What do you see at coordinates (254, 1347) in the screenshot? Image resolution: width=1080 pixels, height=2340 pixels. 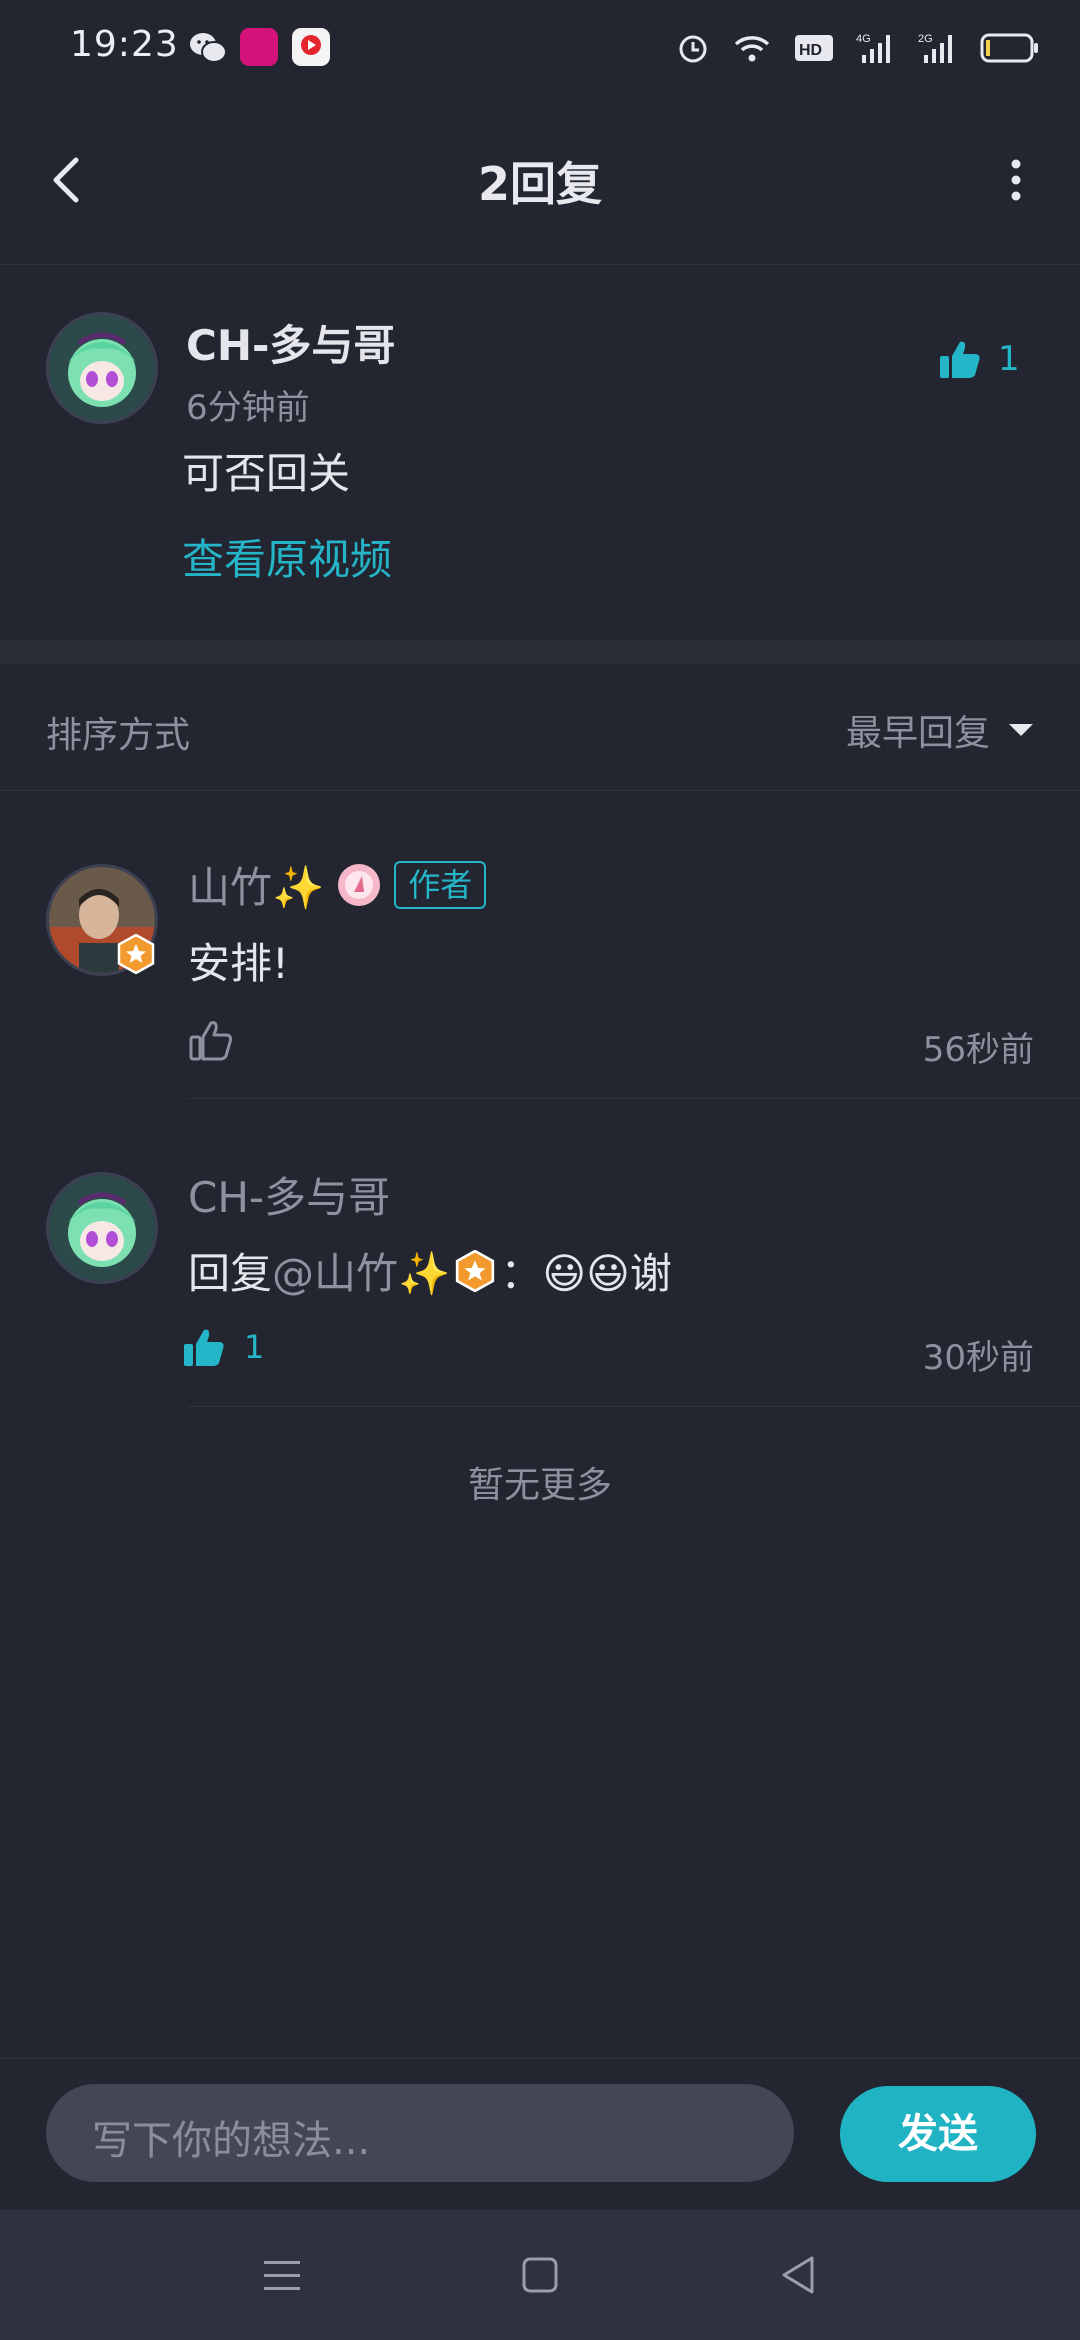 I see `reply-like-count: 1` at bounding box center [254, 1347].